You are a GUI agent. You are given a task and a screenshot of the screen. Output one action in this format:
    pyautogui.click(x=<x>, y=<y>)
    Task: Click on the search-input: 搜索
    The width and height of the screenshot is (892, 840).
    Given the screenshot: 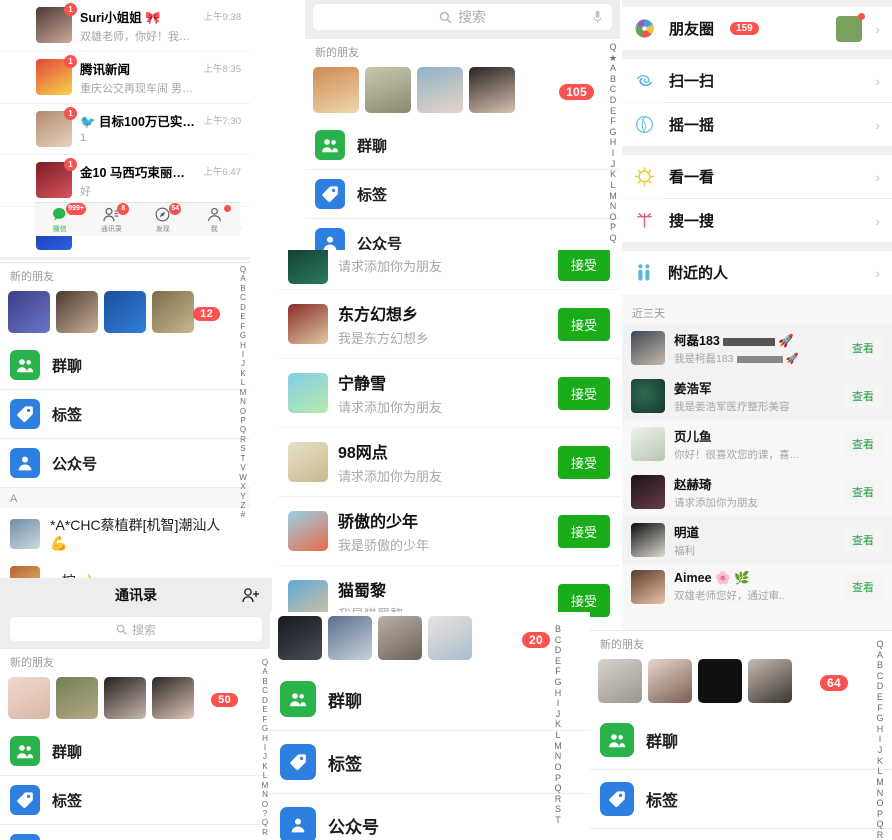 What is the action you would take?
    pyautogui.click(x=462, y=17)
    